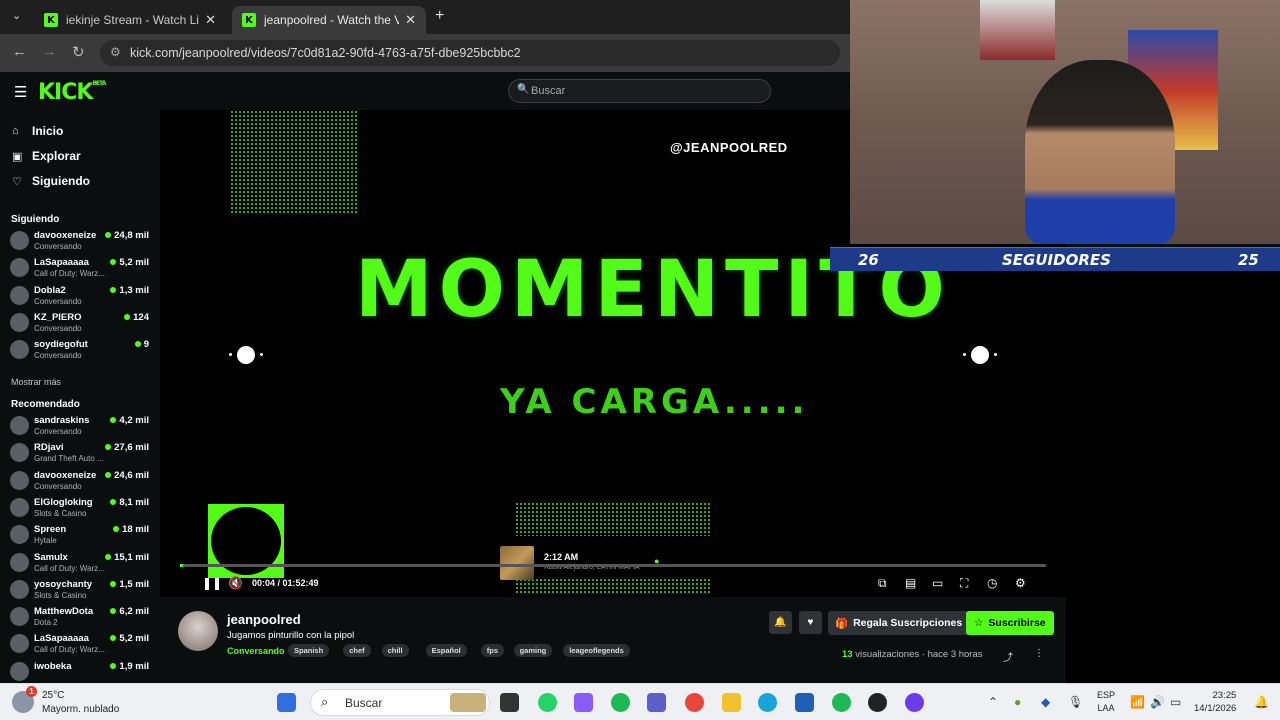 The height and width of the screenshot is (720, 1280). I want to click on theater-mode-icon: ▭, so click(937, 583).